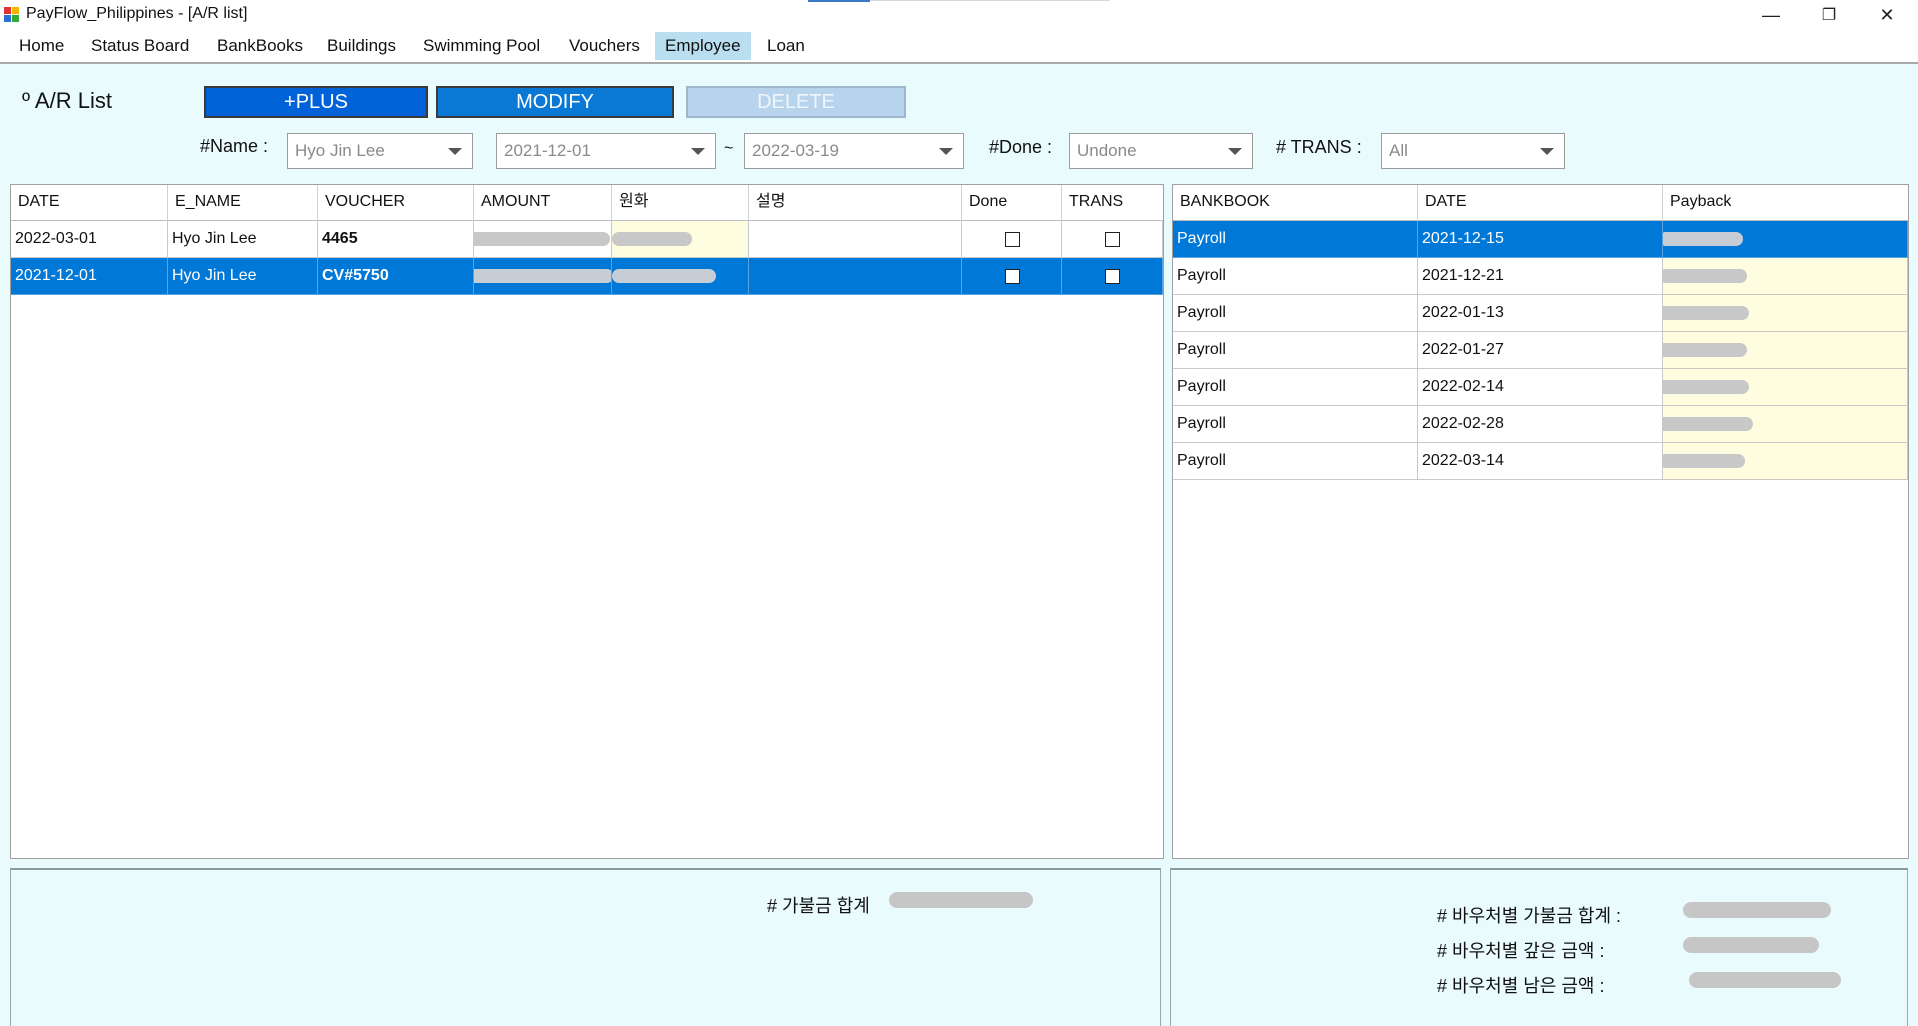 The height and width of the screenshot is (1026, 1918). Describe the element at coordinates (585, 947) in the screenshot. I see `ar-summary-panel: # 가불금 합계` at that location.